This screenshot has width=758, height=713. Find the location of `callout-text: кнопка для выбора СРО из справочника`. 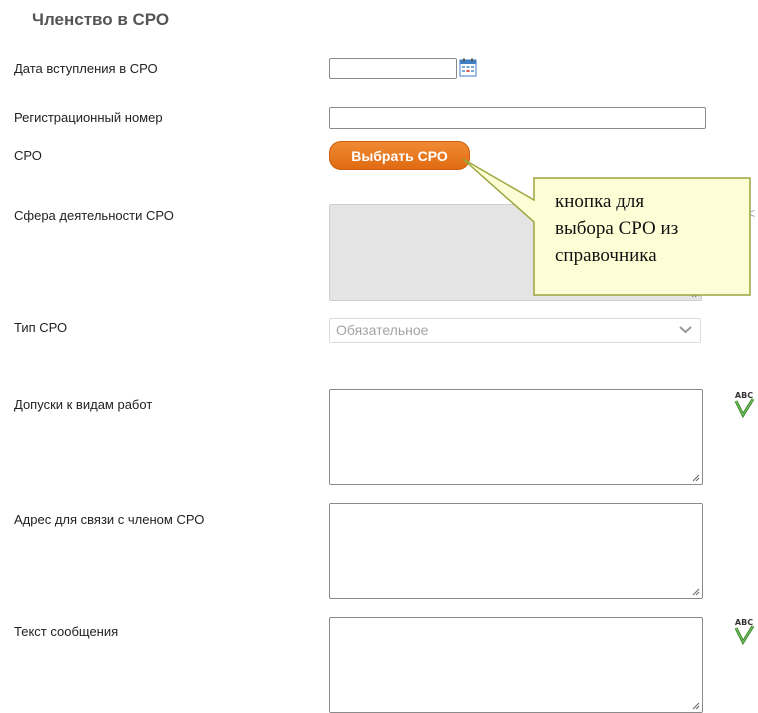

callout-text: кнопка для выбора СРО из справочника is located at coordinates (647, 228).